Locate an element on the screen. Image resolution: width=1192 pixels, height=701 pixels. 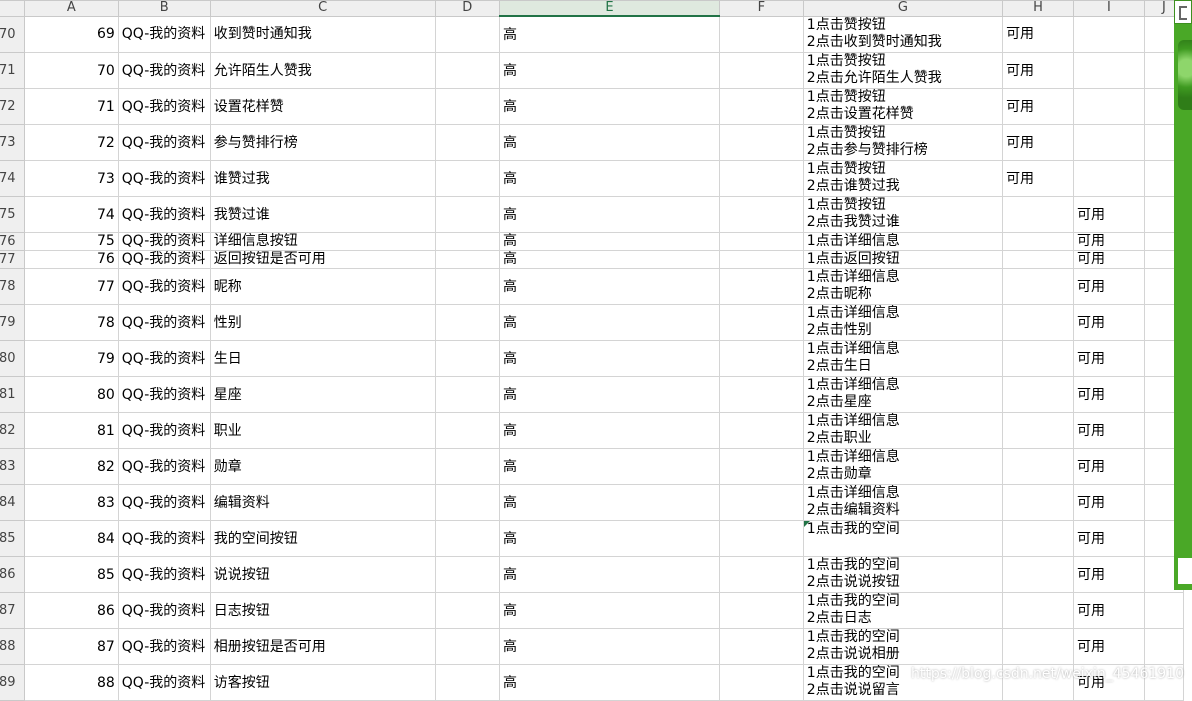
column-header-i: I is located at coordinates (1108, 8).